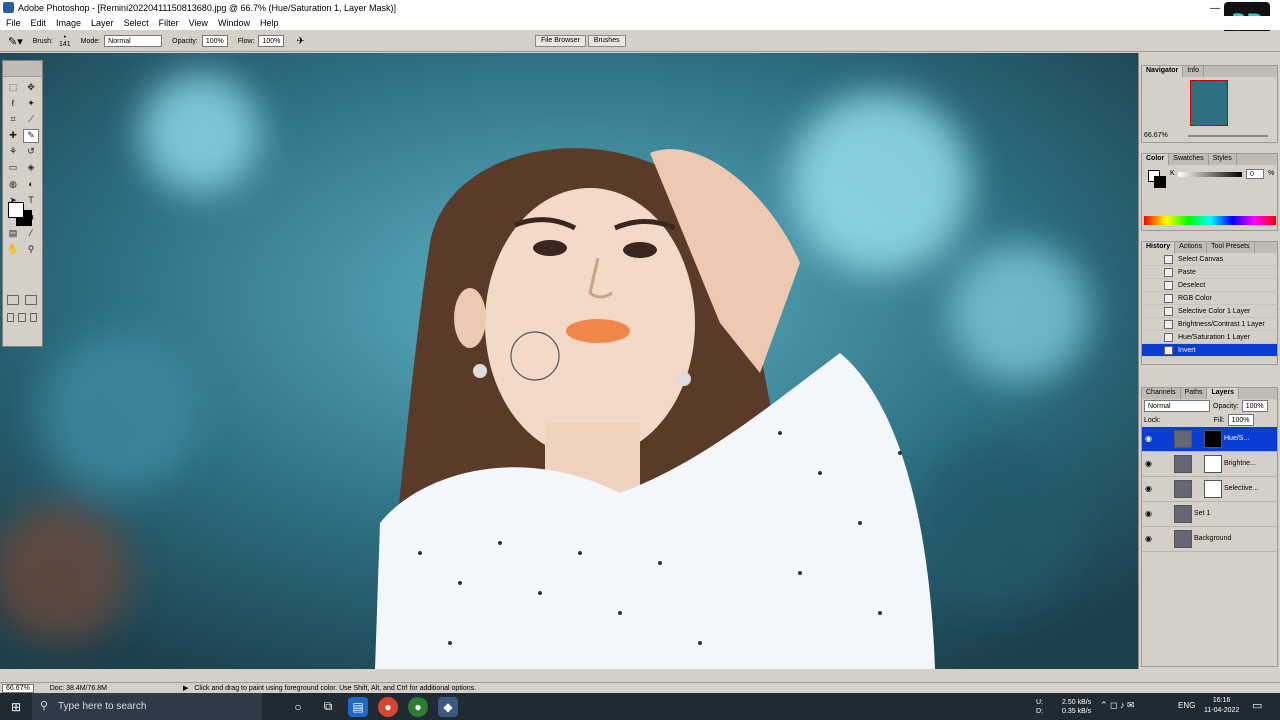 The height and width of the screenshot is (720, 1280). I want to click on history-item: RGB Color, so click(1209, 298).